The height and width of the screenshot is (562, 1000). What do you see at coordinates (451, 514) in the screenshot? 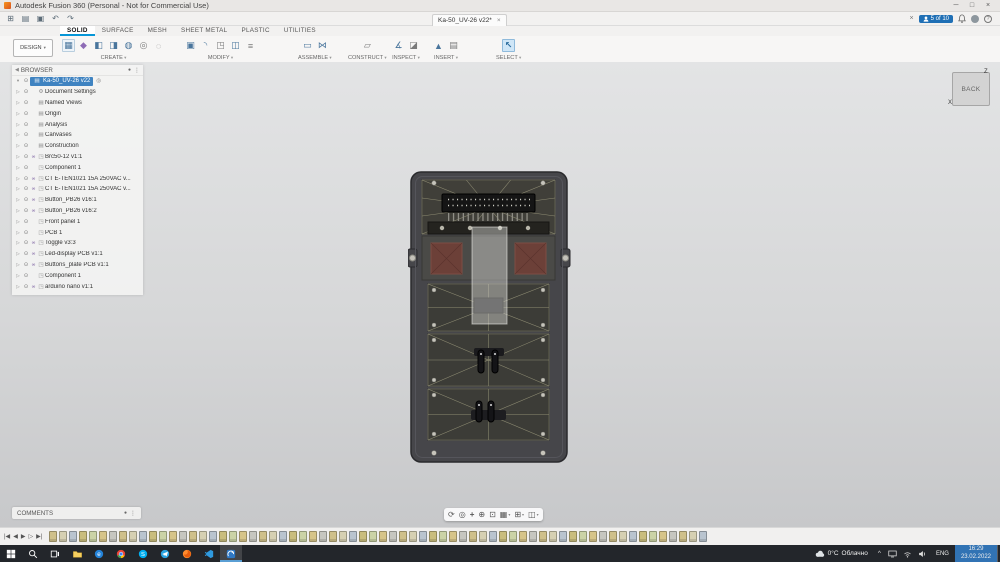
I see `orbit-icon` at bounding box center [451, 514].